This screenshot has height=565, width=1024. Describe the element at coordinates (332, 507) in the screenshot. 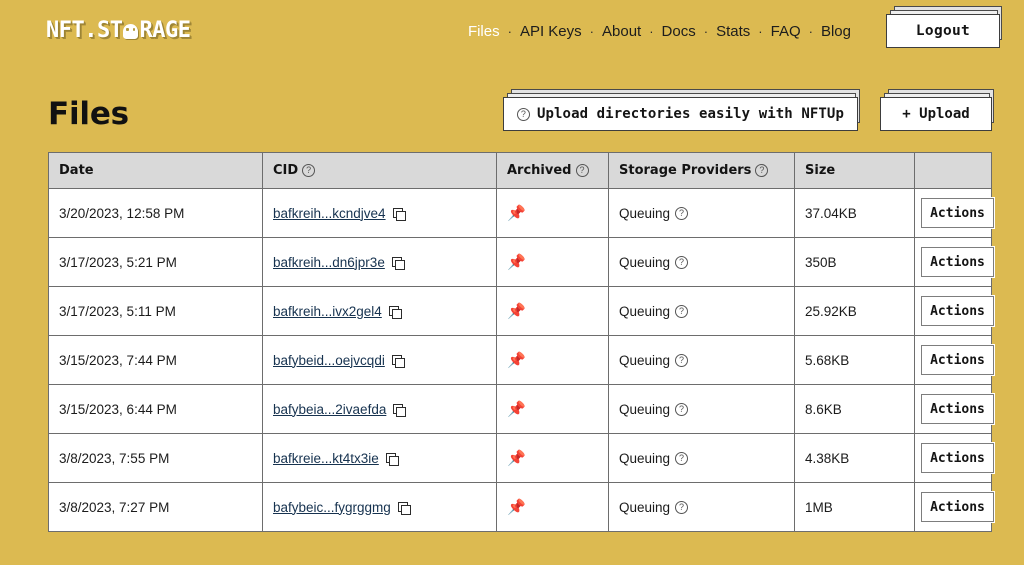

I see `cid-link: bafybeic...fygrggmg` at that location.